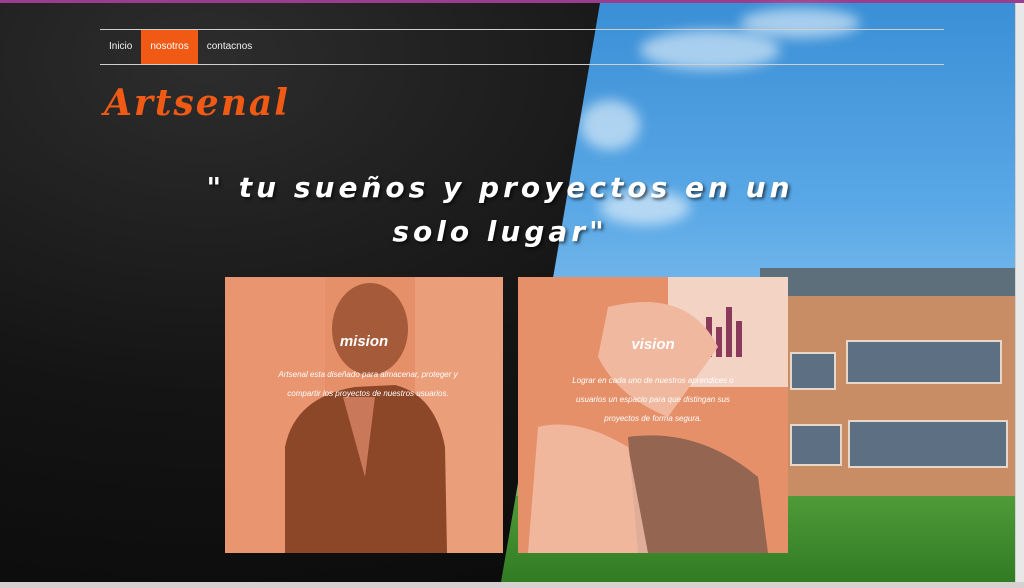  I want to click on main-nav: Inicio nosotros contacnos, so click(180, 47).